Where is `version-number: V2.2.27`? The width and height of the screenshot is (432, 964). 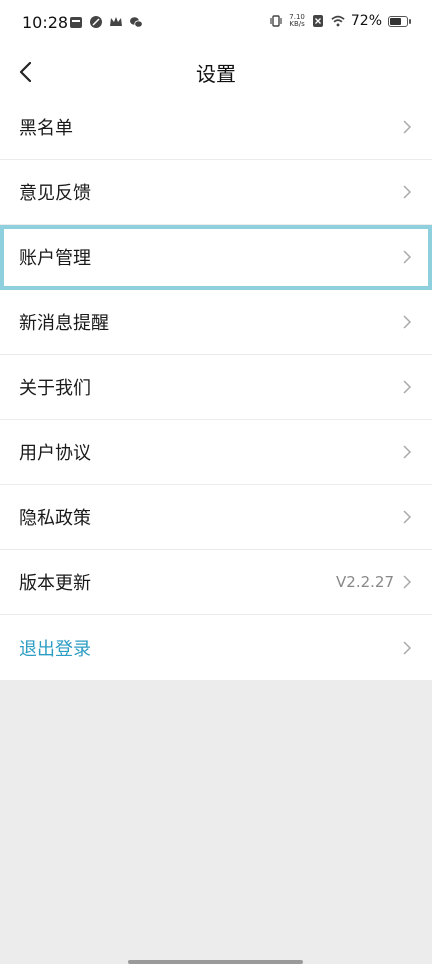
version-number: V2.2.27 is located at coordinates (365, 582).